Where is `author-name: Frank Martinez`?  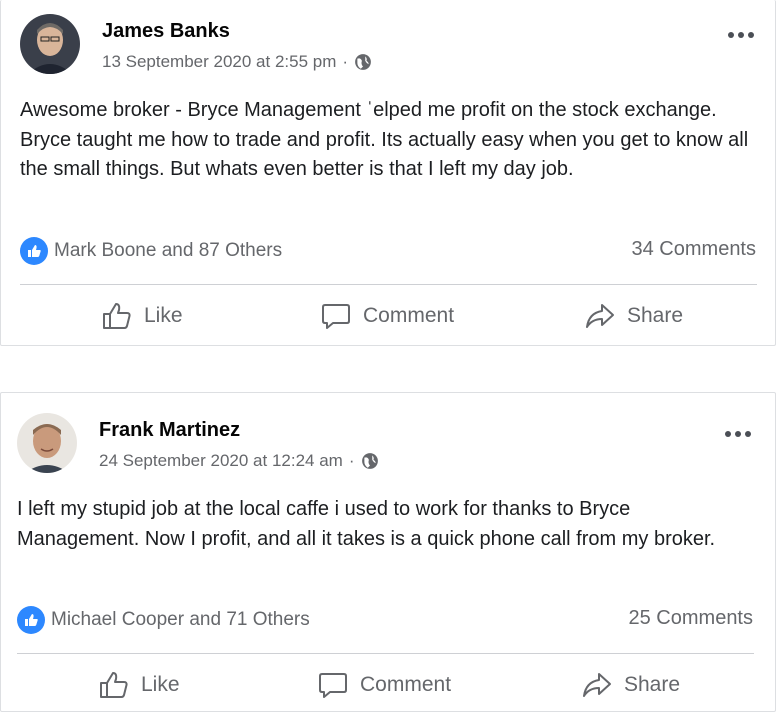 author-name: Frank Martinez is located at coordinates (169, 430).